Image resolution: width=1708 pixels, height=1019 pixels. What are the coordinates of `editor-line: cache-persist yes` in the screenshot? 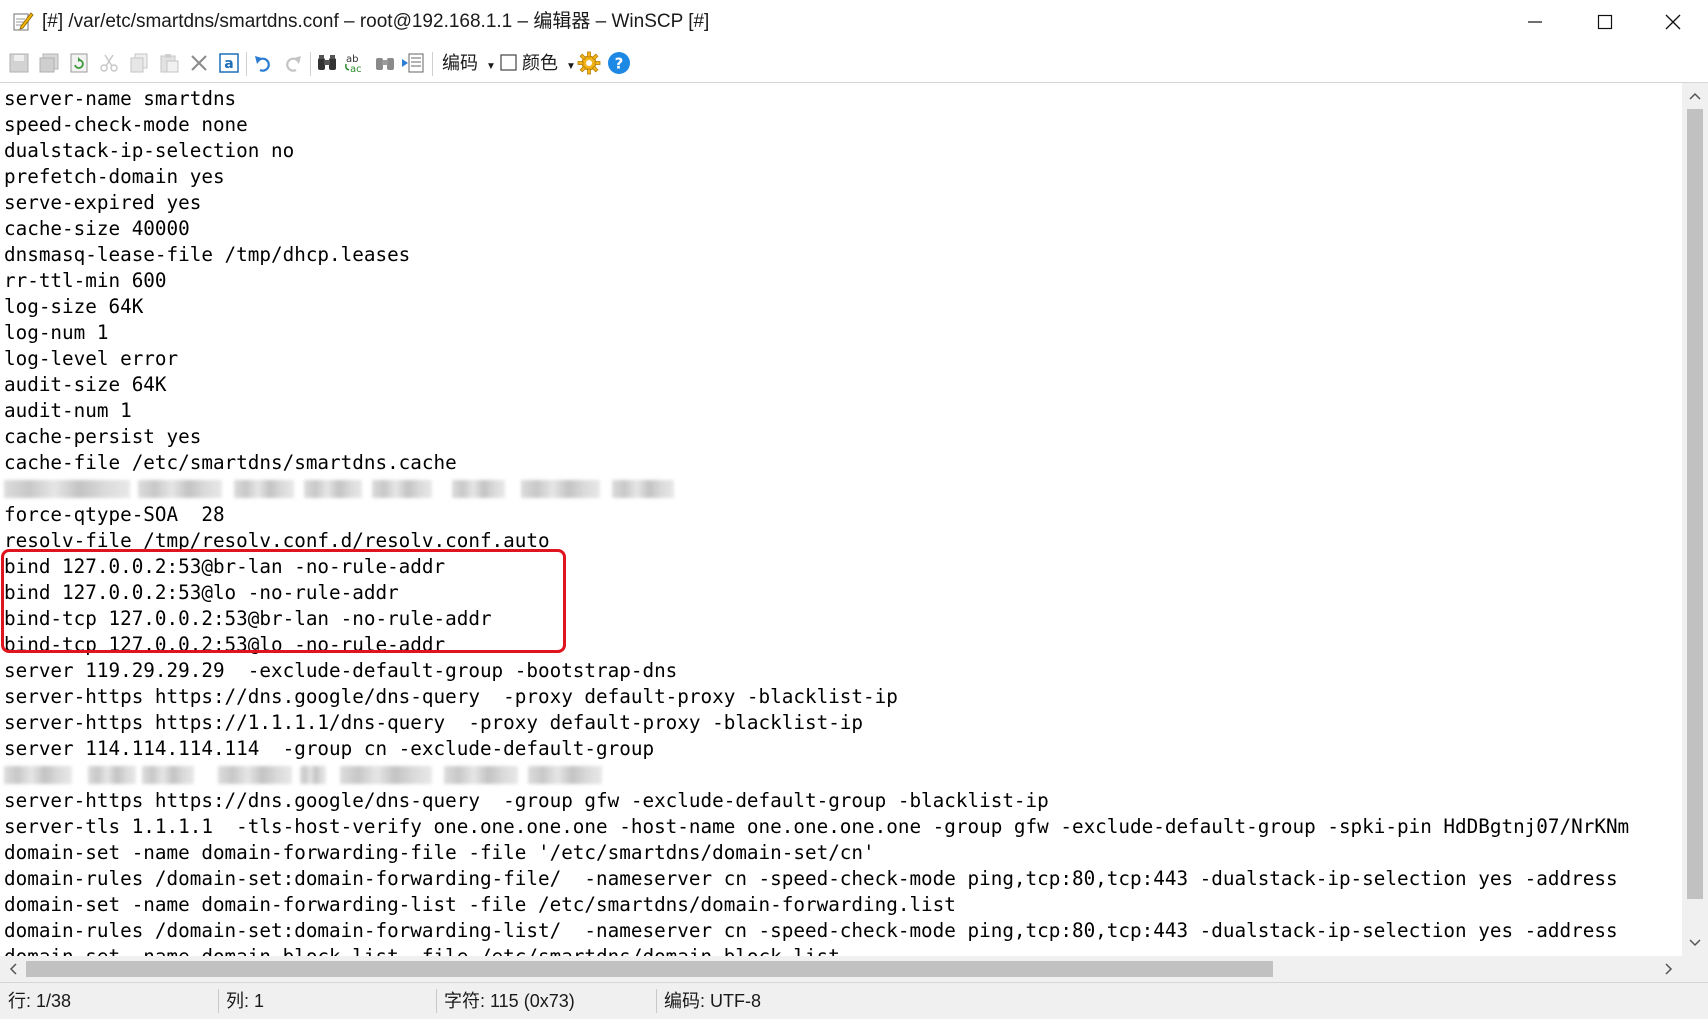 It's located at (103, 436).